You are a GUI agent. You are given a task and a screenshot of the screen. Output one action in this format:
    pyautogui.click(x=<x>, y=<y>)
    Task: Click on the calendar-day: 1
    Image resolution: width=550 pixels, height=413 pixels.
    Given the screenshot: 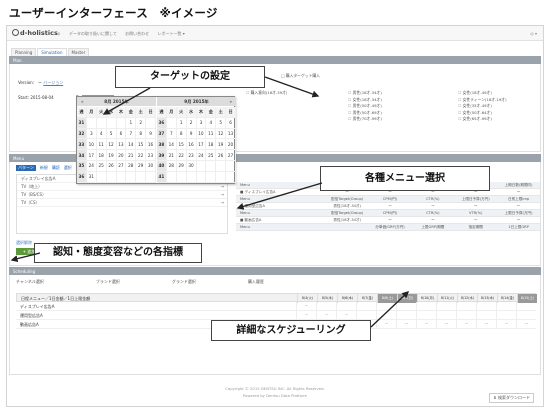 What is the action you would take?
    pyautogui.click(x=181, y=123)
    